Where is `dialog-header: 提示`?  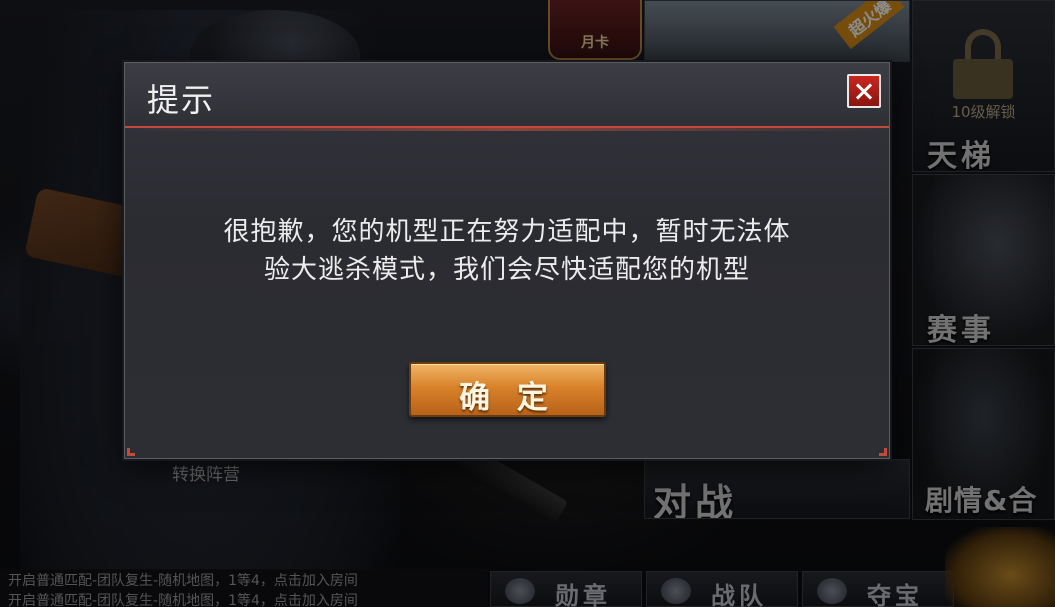
dialog-header: 提示 is located at coordinates (507, 97).